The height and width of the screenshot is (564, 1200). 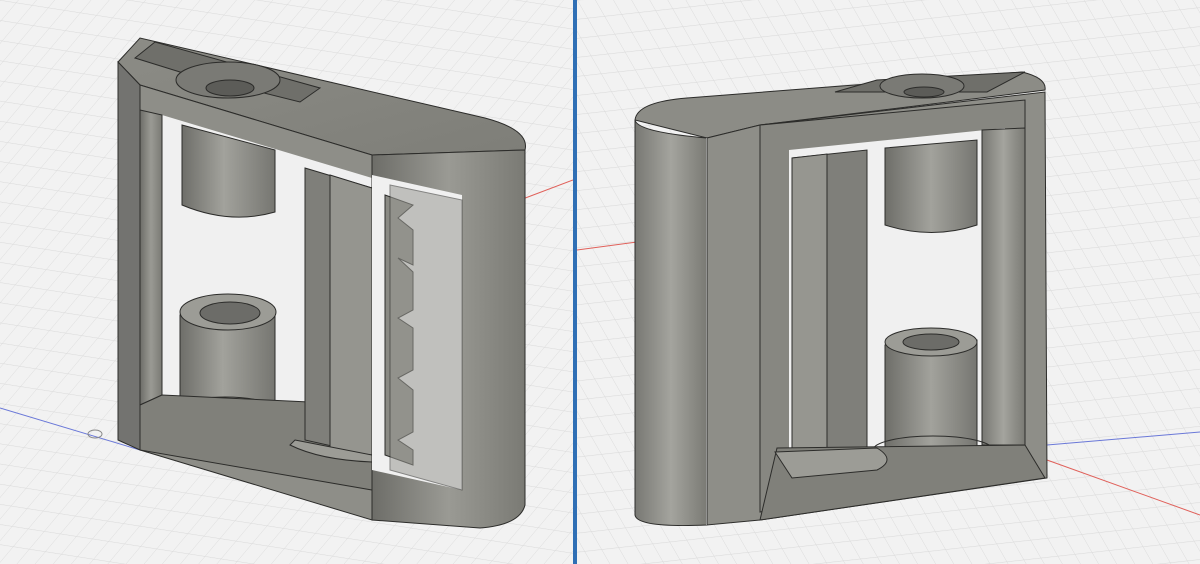 What do you see at coordinates (671, 323) in the screenshot?
I see `left-end` at bounding box center [671, 323].